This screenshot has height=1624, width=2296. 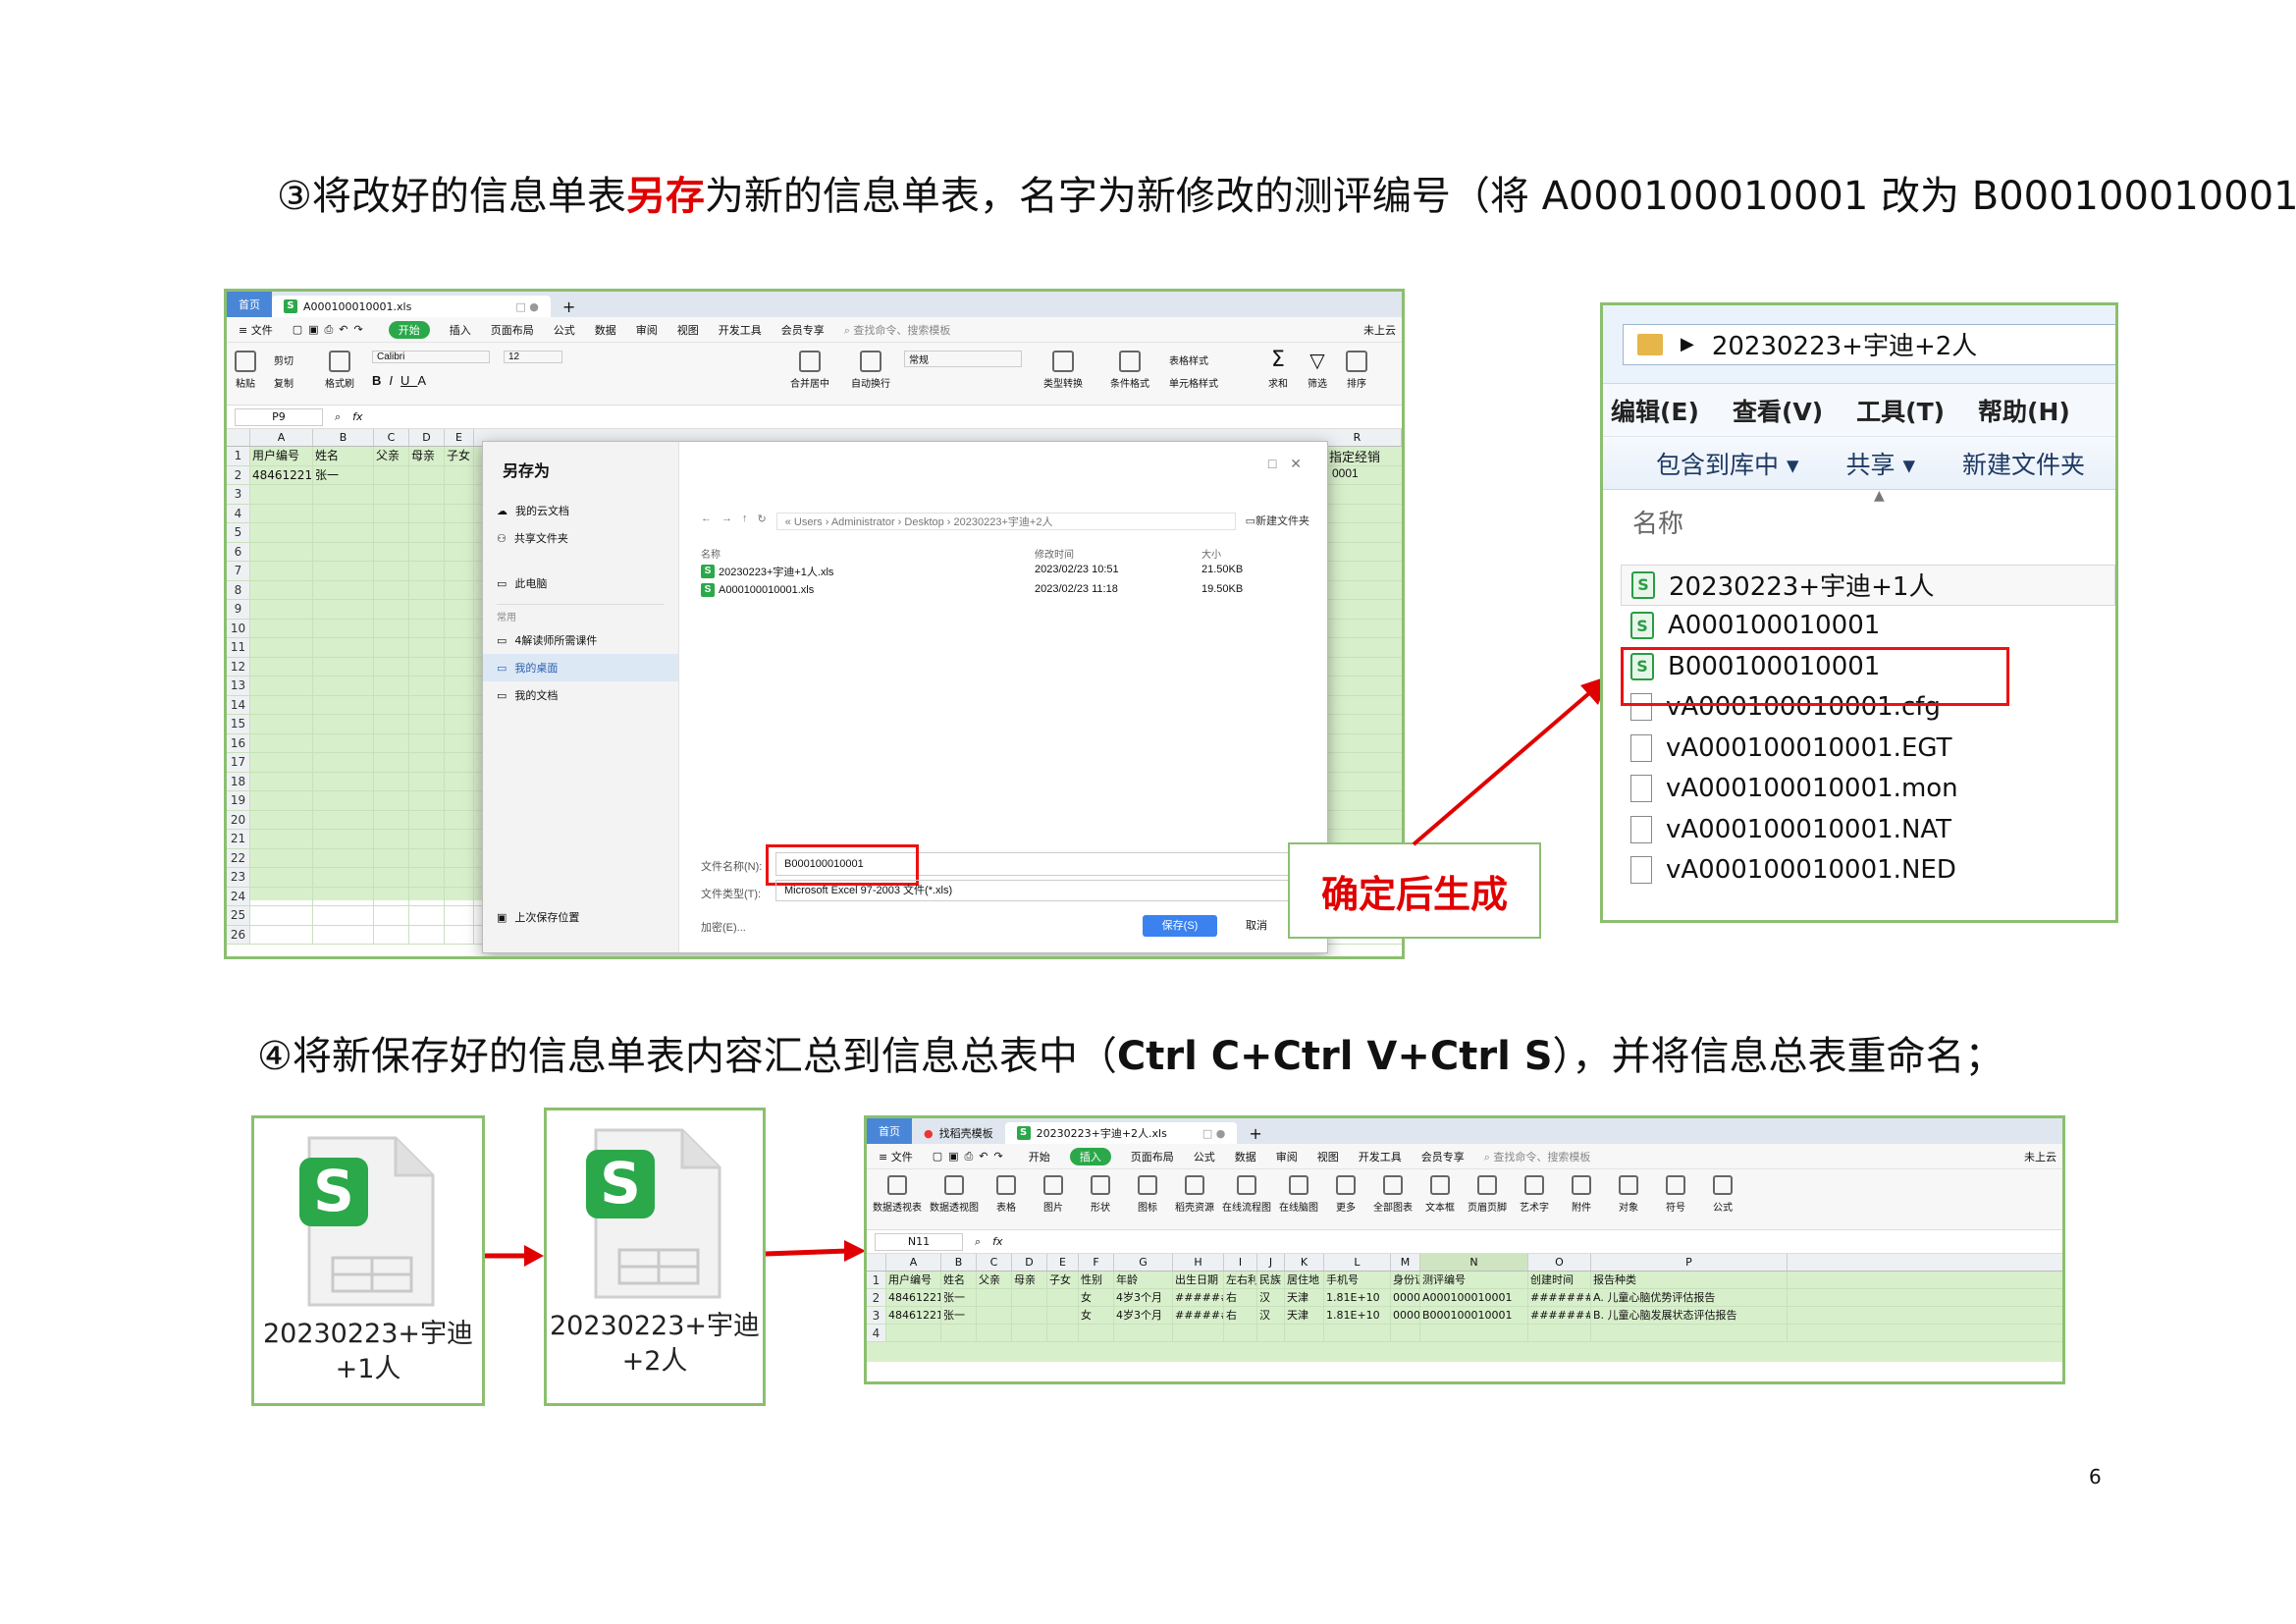 I want to click on cell: 创建时间, so click(x=1560, y=1280).